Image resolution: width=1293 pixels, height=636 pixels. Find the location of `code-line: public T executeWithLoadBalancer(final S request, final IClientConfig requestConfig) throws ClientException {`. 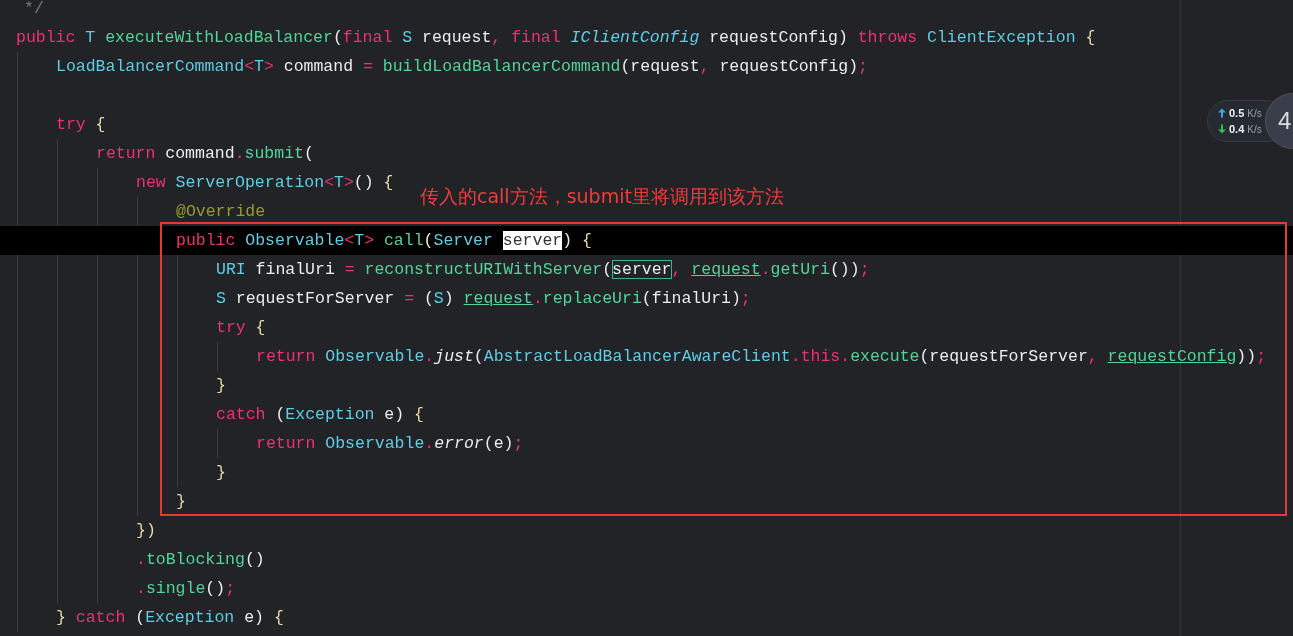

code-line: public T executeWithLoadBalancer(final S request, final IClientConfig requestConfig) throws ClientException { is located at coordinates (556, 38).